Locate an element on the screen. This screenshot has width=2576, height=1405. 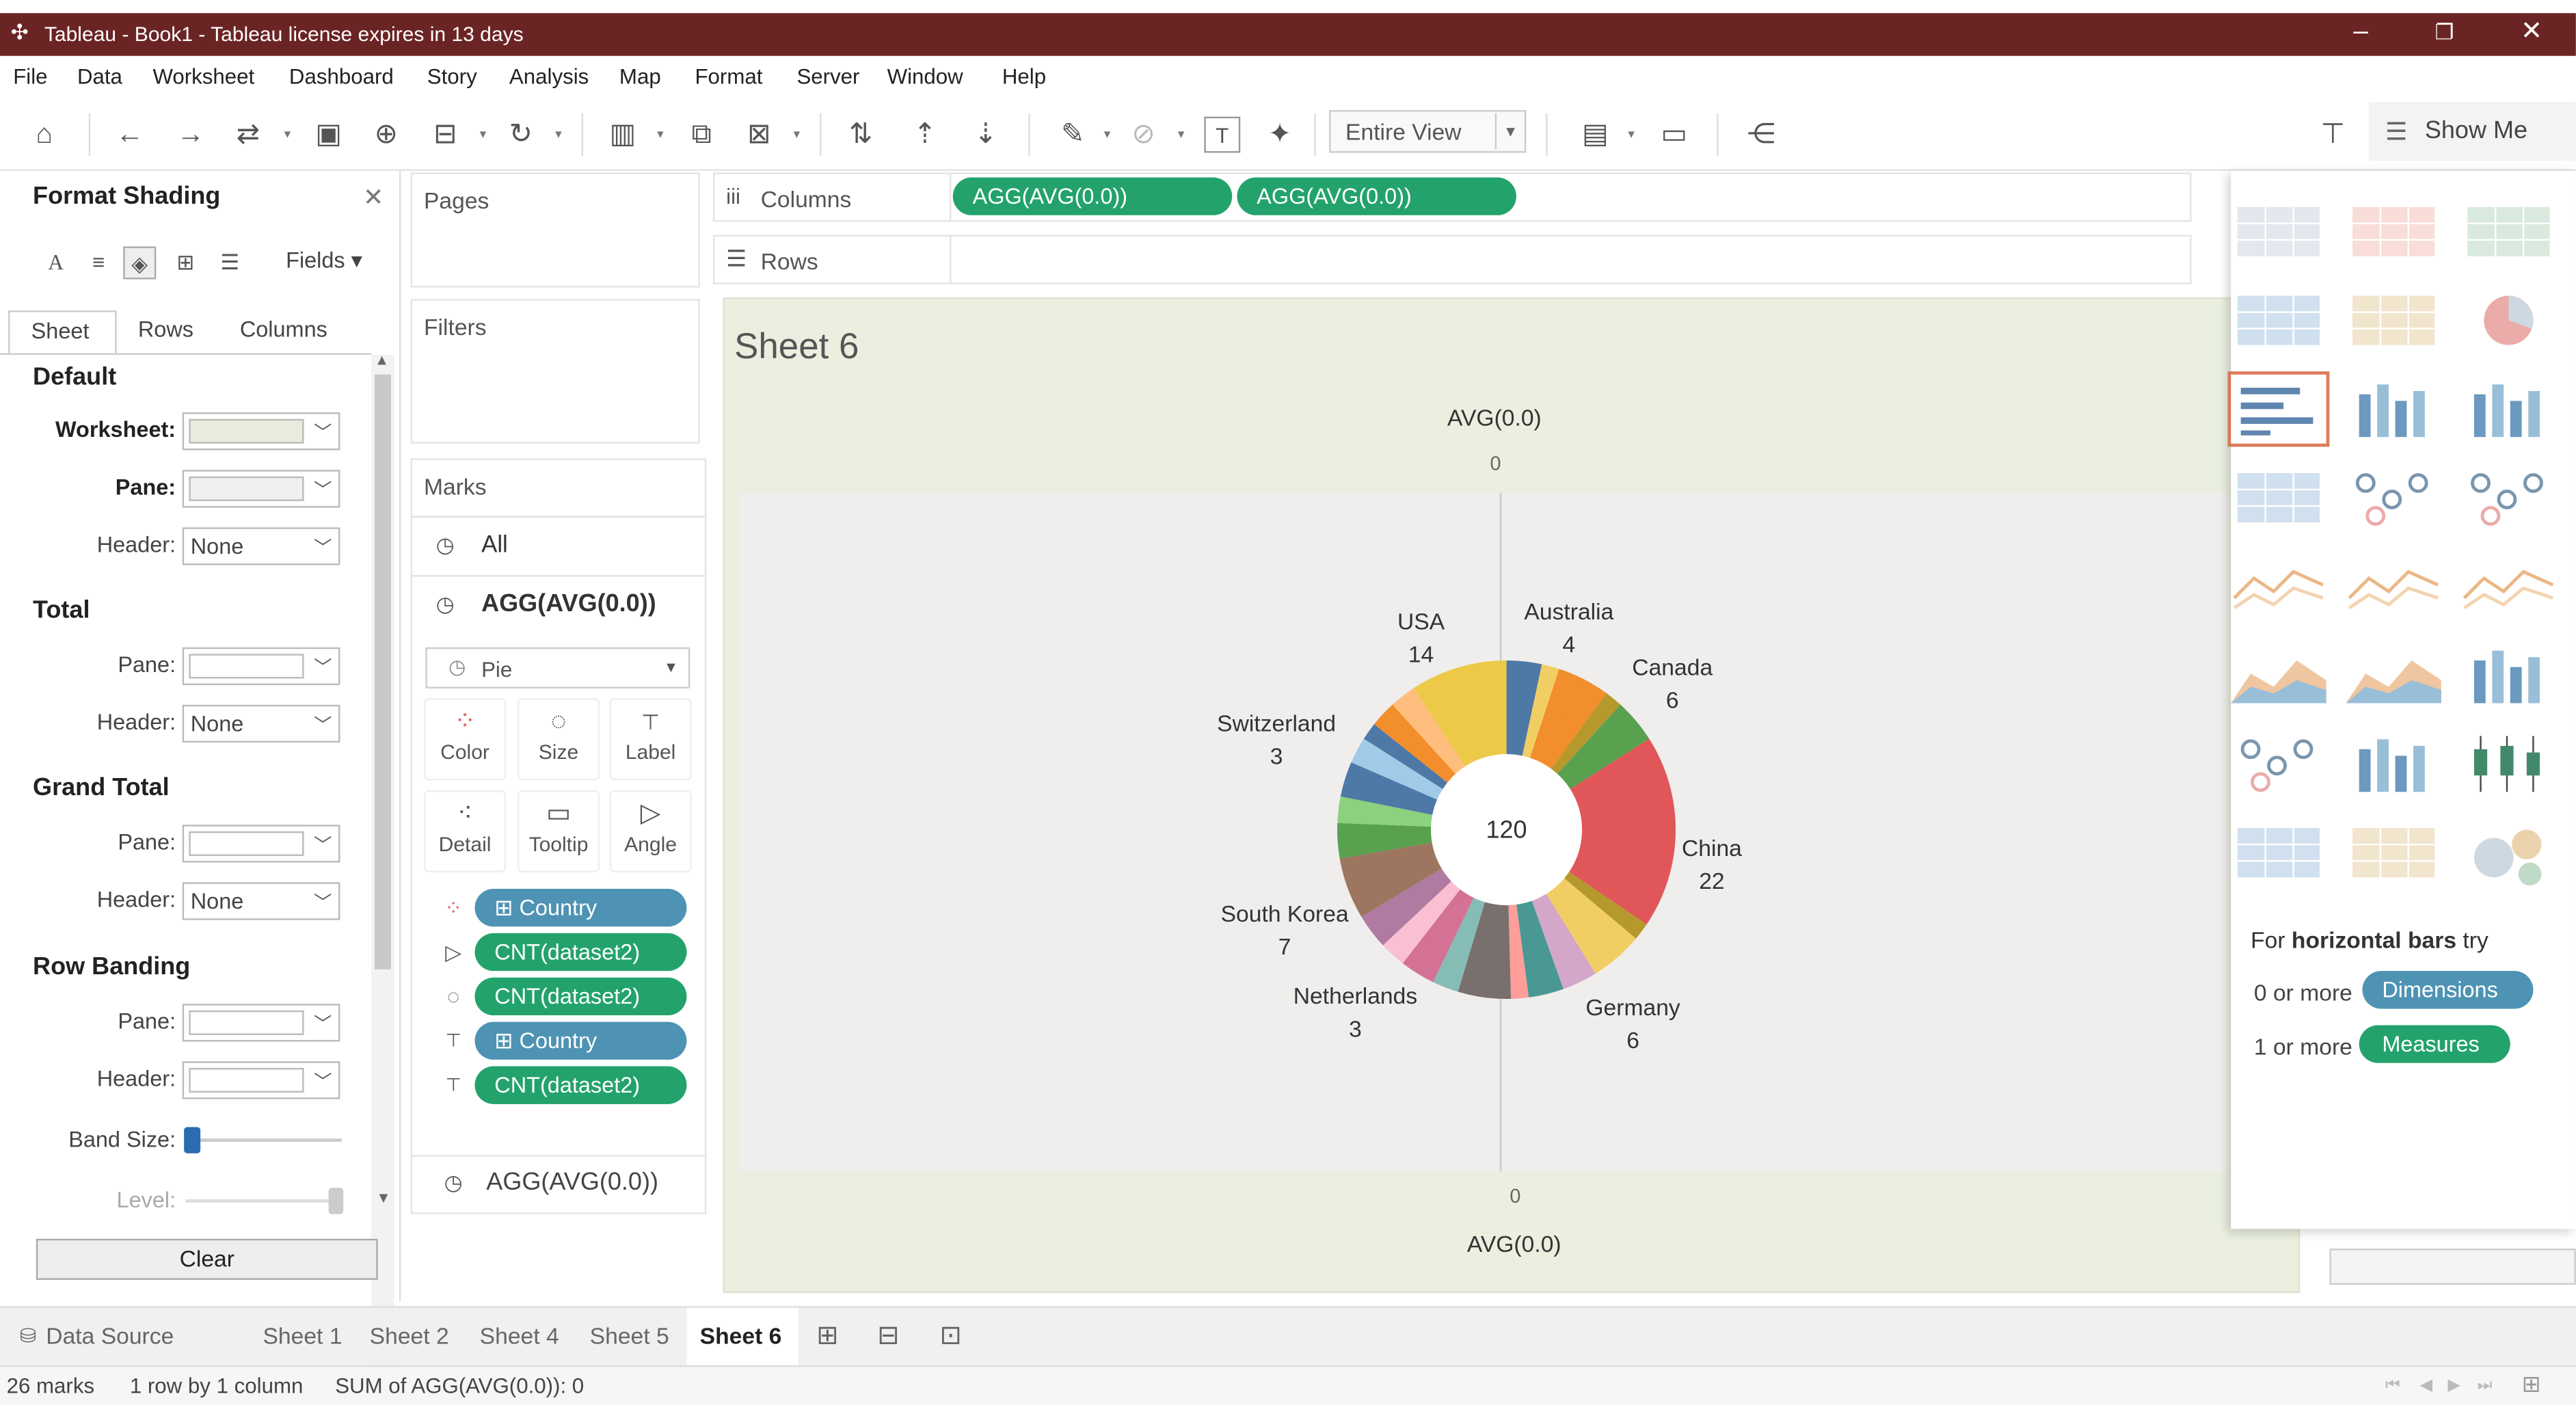
new-dashboard-icon: ⊟ is located at coordinates (888, 1336).